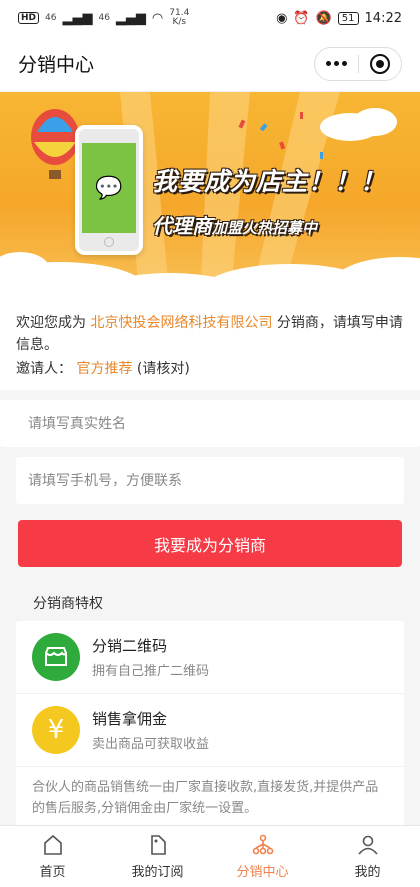 The height and width of the screenshot is (887, 420). Describe the element at coordinates (104, 369) in the screenshot. I see `inviter-value: 官方推荐` at that location.